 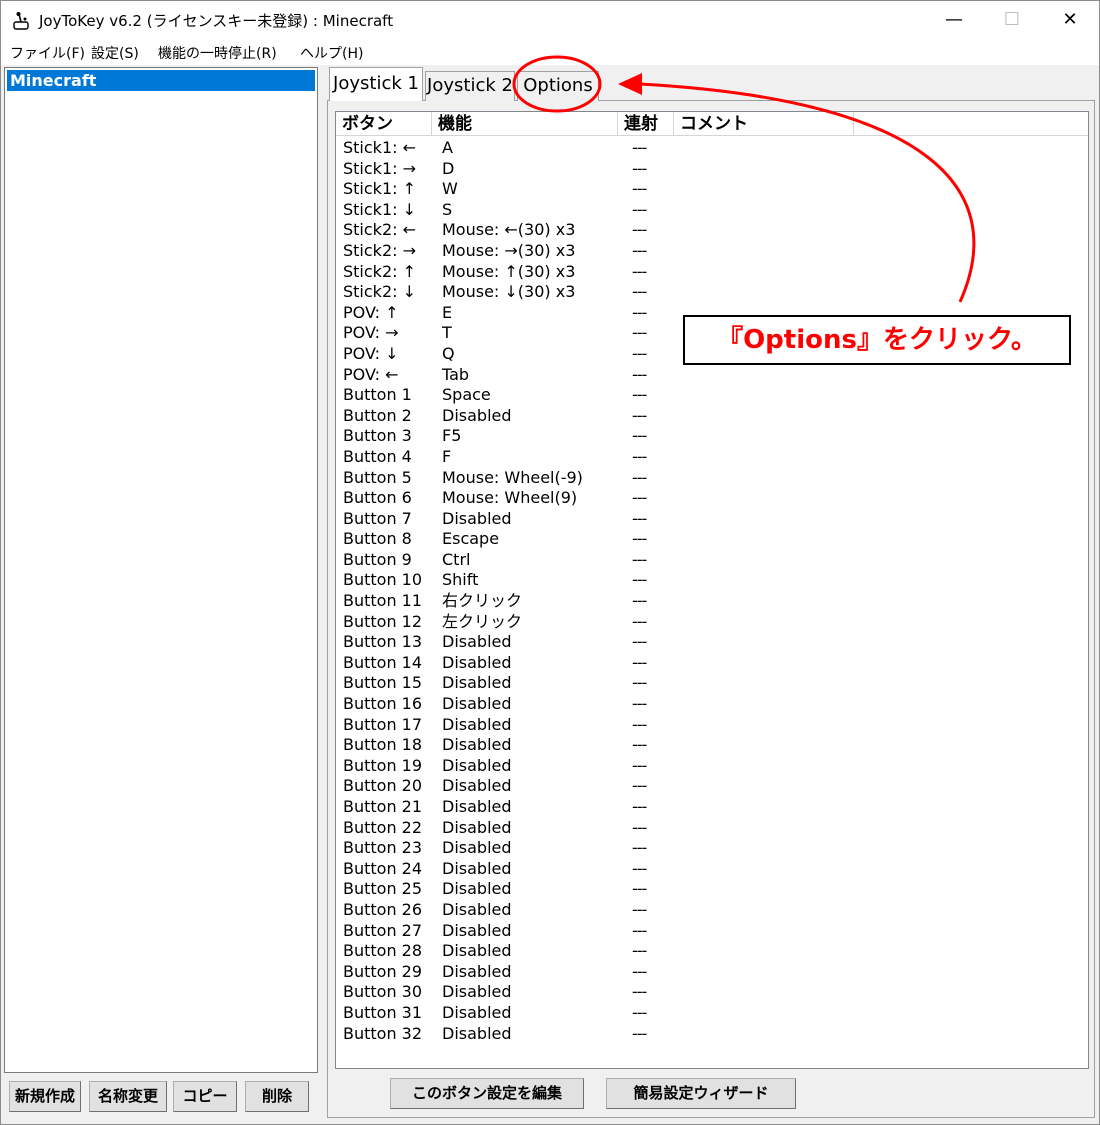 I want to click on list-item: Button 15 Disabled ---, so click(x=712, y=683).